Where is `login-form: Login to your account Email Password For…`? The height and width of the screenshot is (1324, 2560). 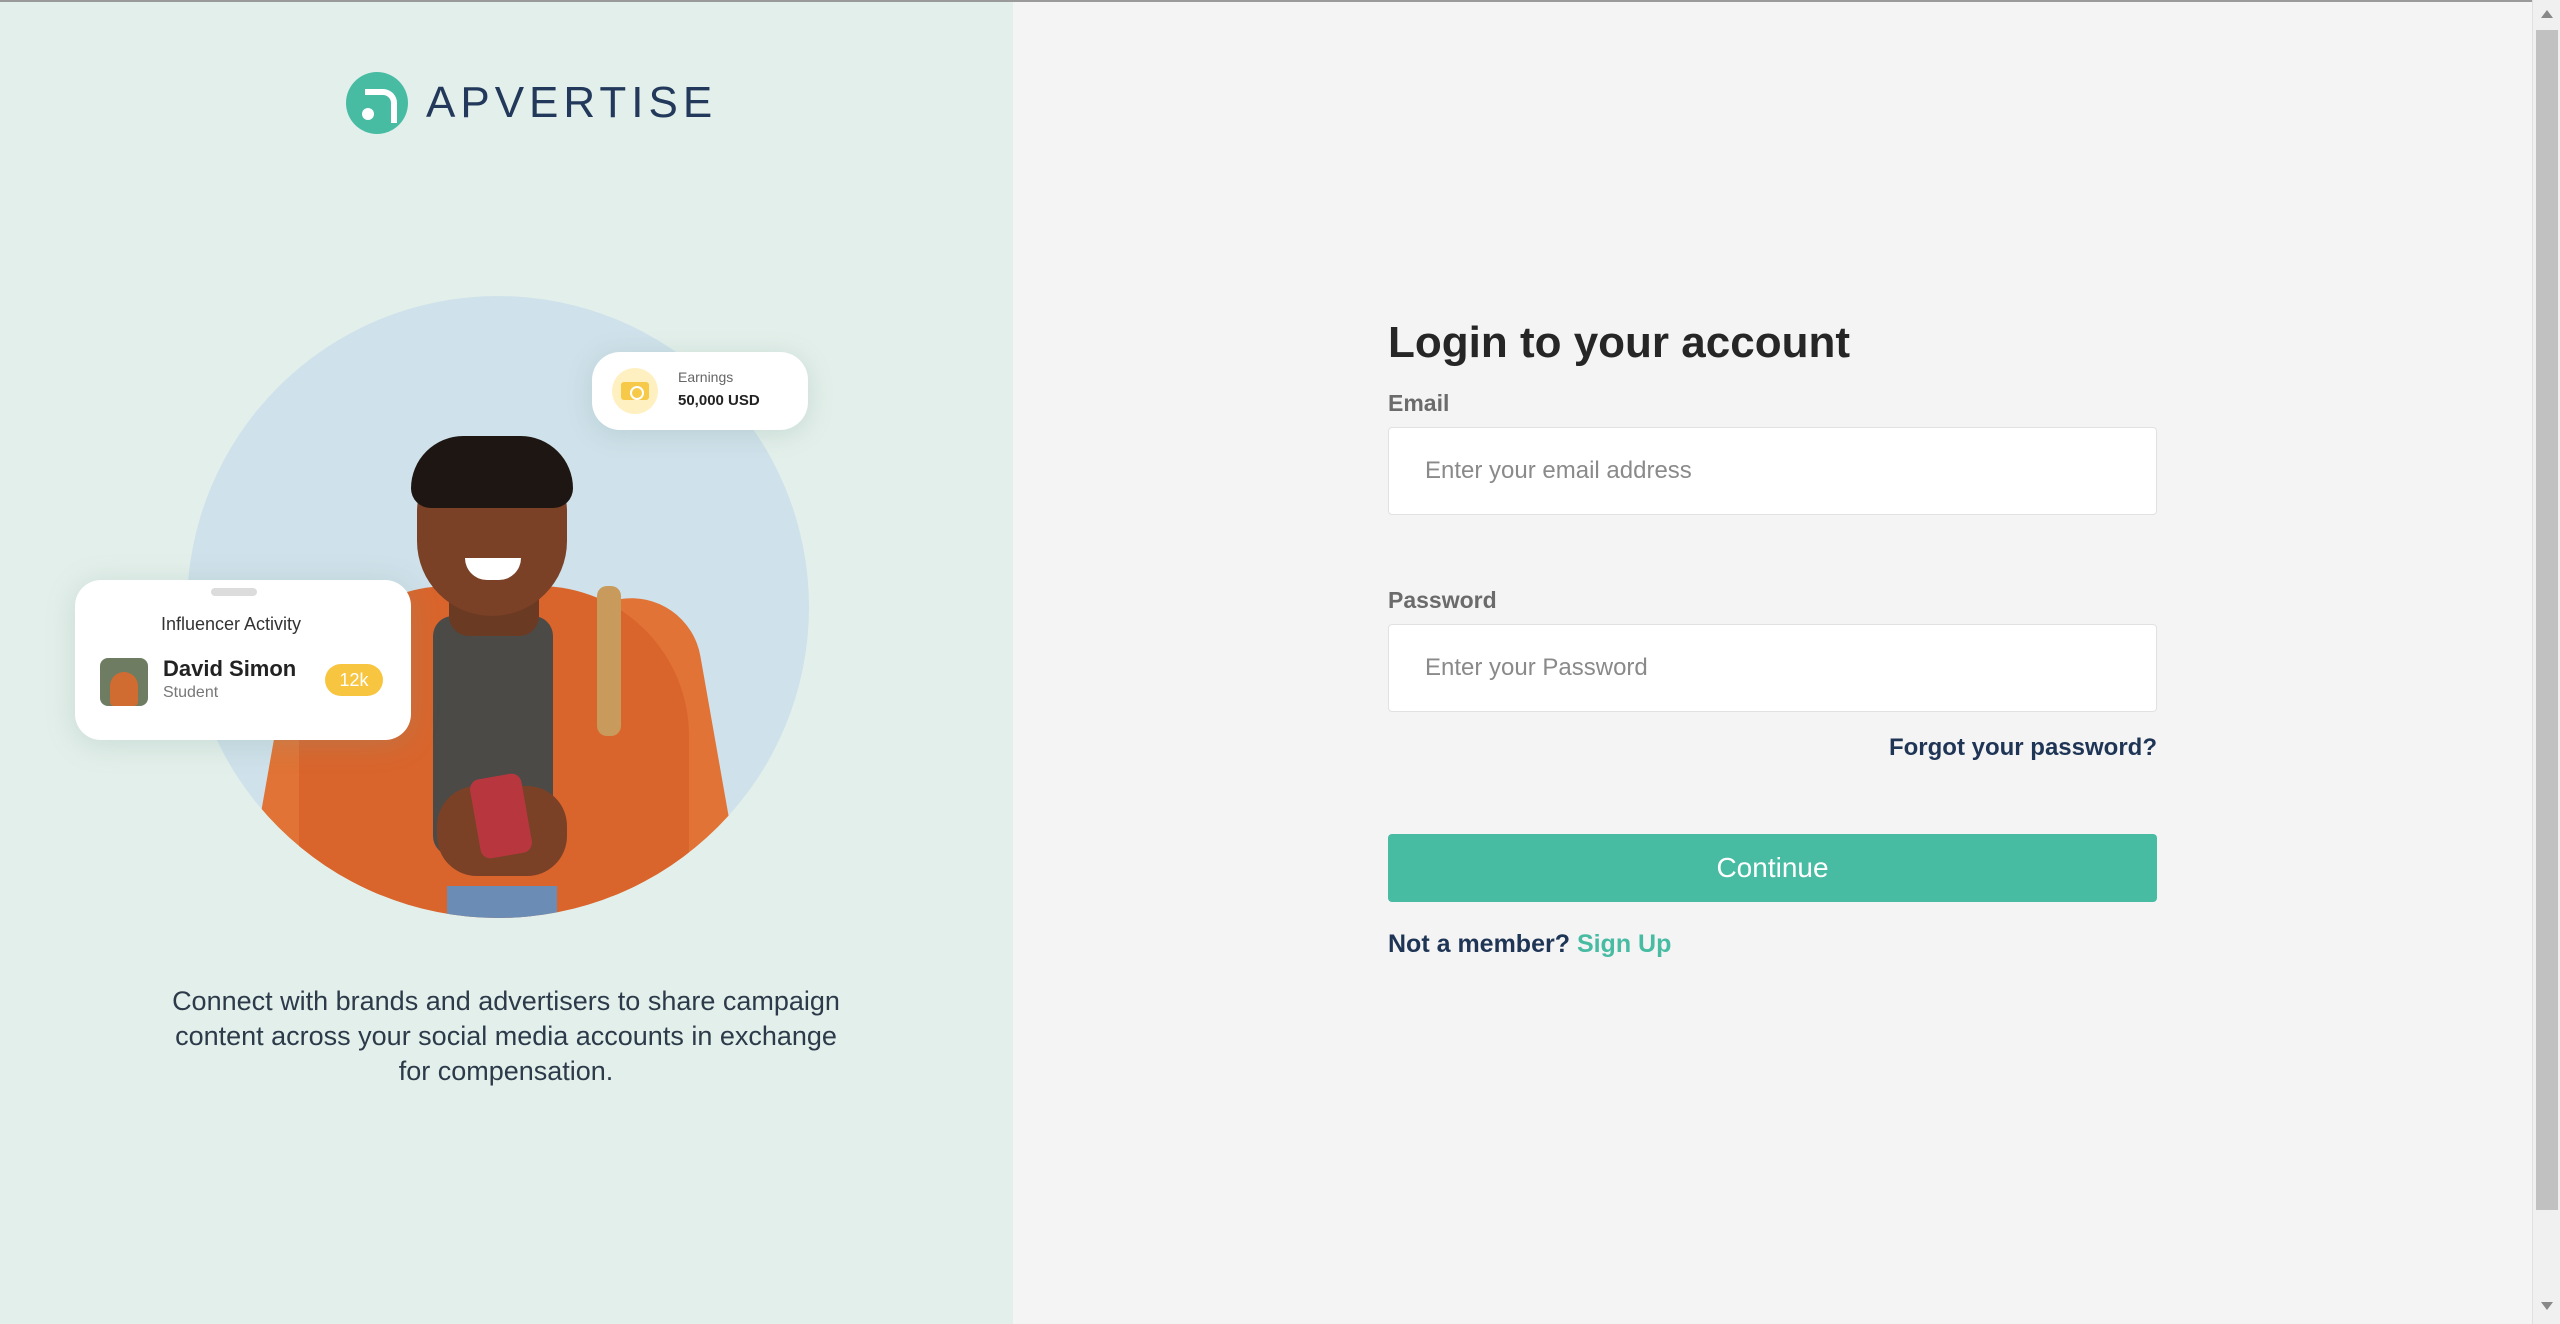 login-form: Login to your account Email Password For… is located at coordinates (1772, 638).